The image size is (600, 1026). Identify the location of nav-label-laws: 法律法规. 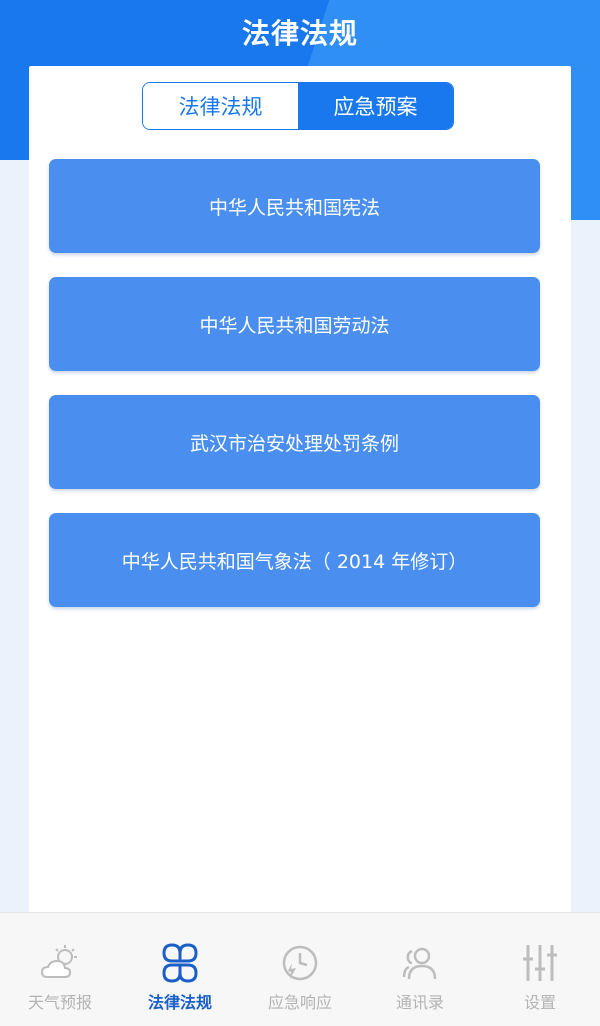
(179, 1002).